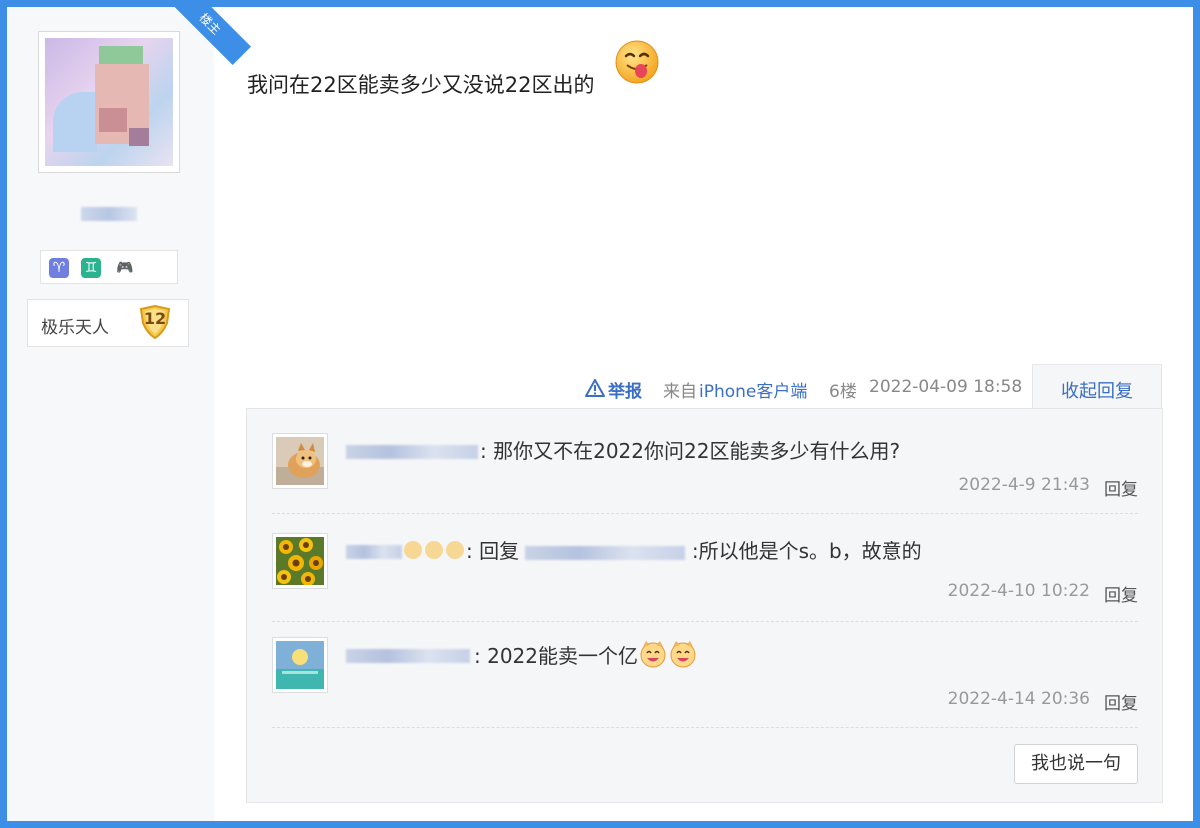 The image size is (1200, 828). What do you see at coordinates (59, 268) in the screenshot?
I see `aries-icon: ♈` at bounding box center [59, 268].